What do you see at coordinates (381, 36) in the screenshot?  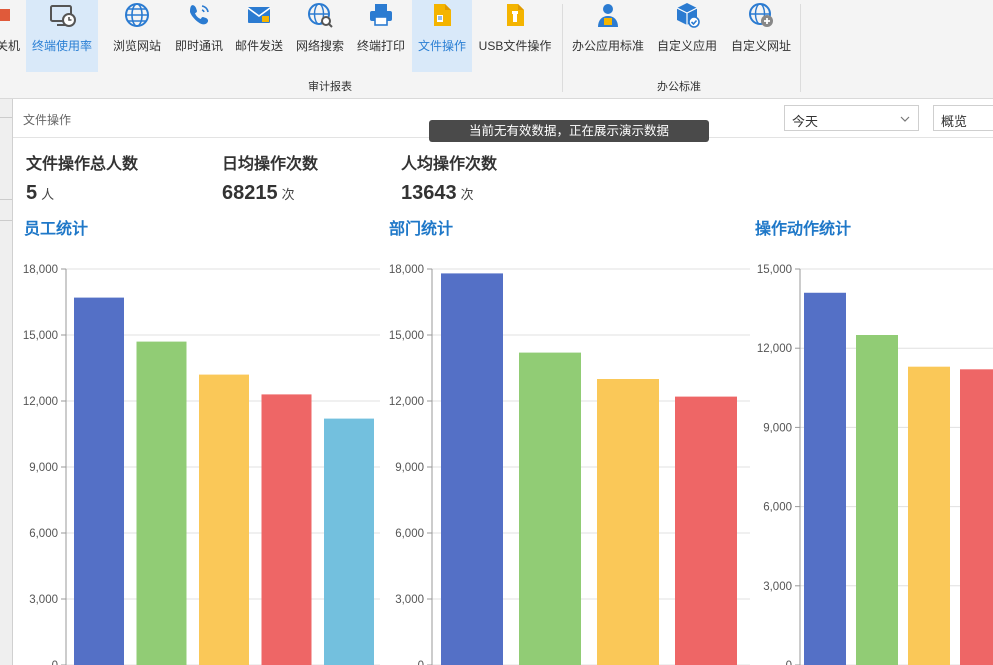 I see `terminal-print-button: 终端打印` at bounding box center [381, 36].